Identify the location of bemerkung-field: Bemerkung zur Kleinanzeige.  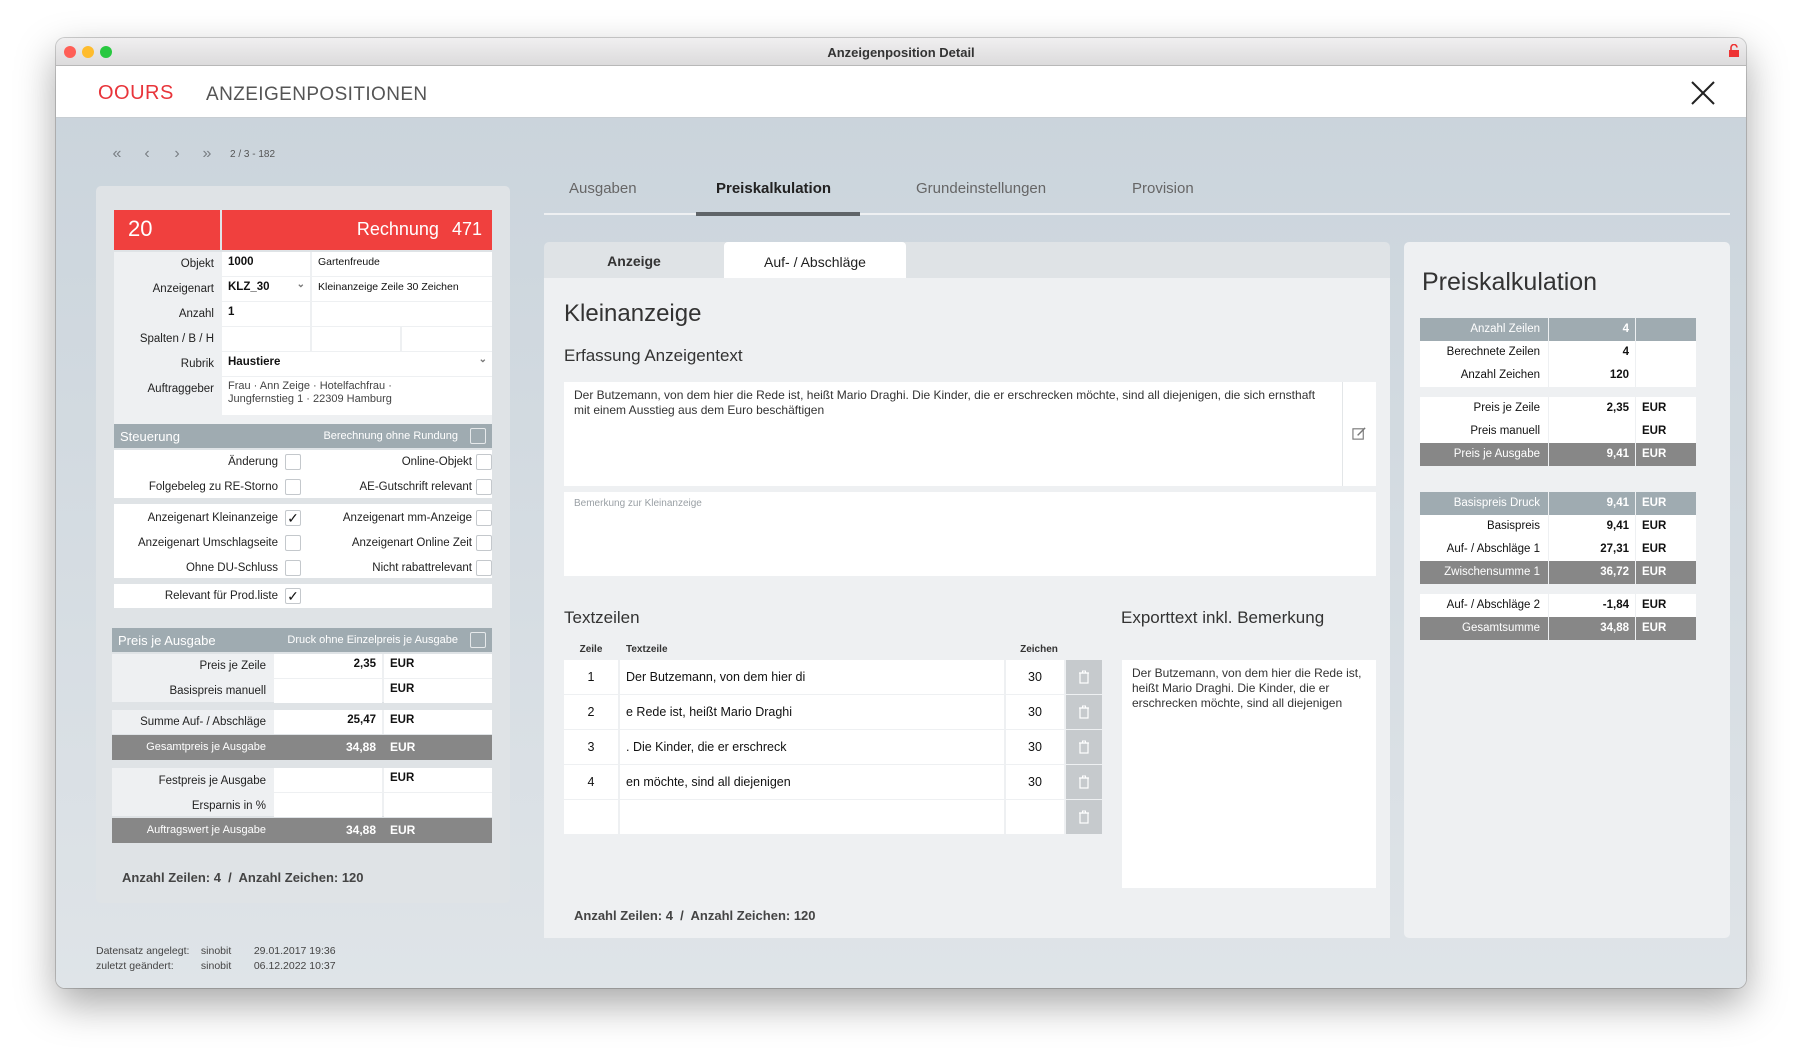
(970, 534).